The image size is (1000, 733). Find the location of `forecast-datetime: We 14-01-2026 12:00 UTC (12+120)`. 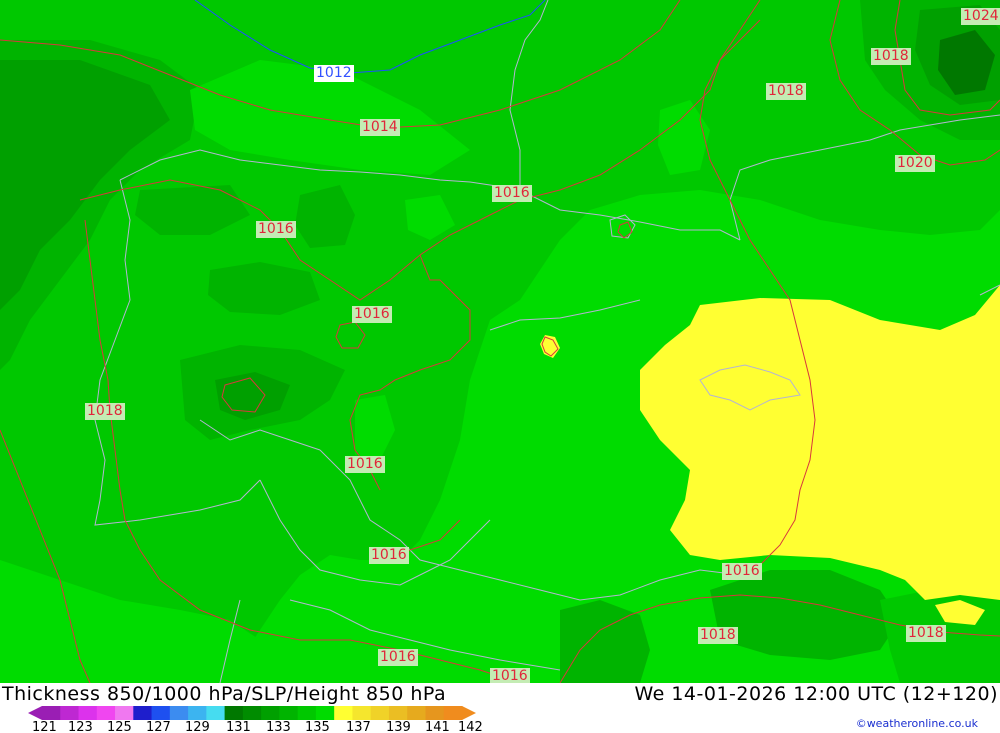

forecast-datetime: We 14-01-2026 12:00 UTC (12+120) is located at coordinates (816, 694).